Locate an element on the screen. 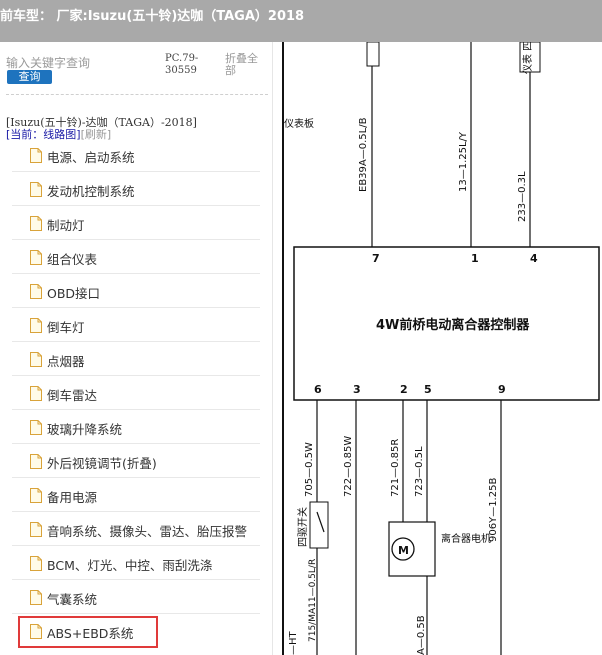 Image resolution: width=602 pixels, height=655 pixels. wire-label-lower-3: —HT is located at coordinates (293, 642).